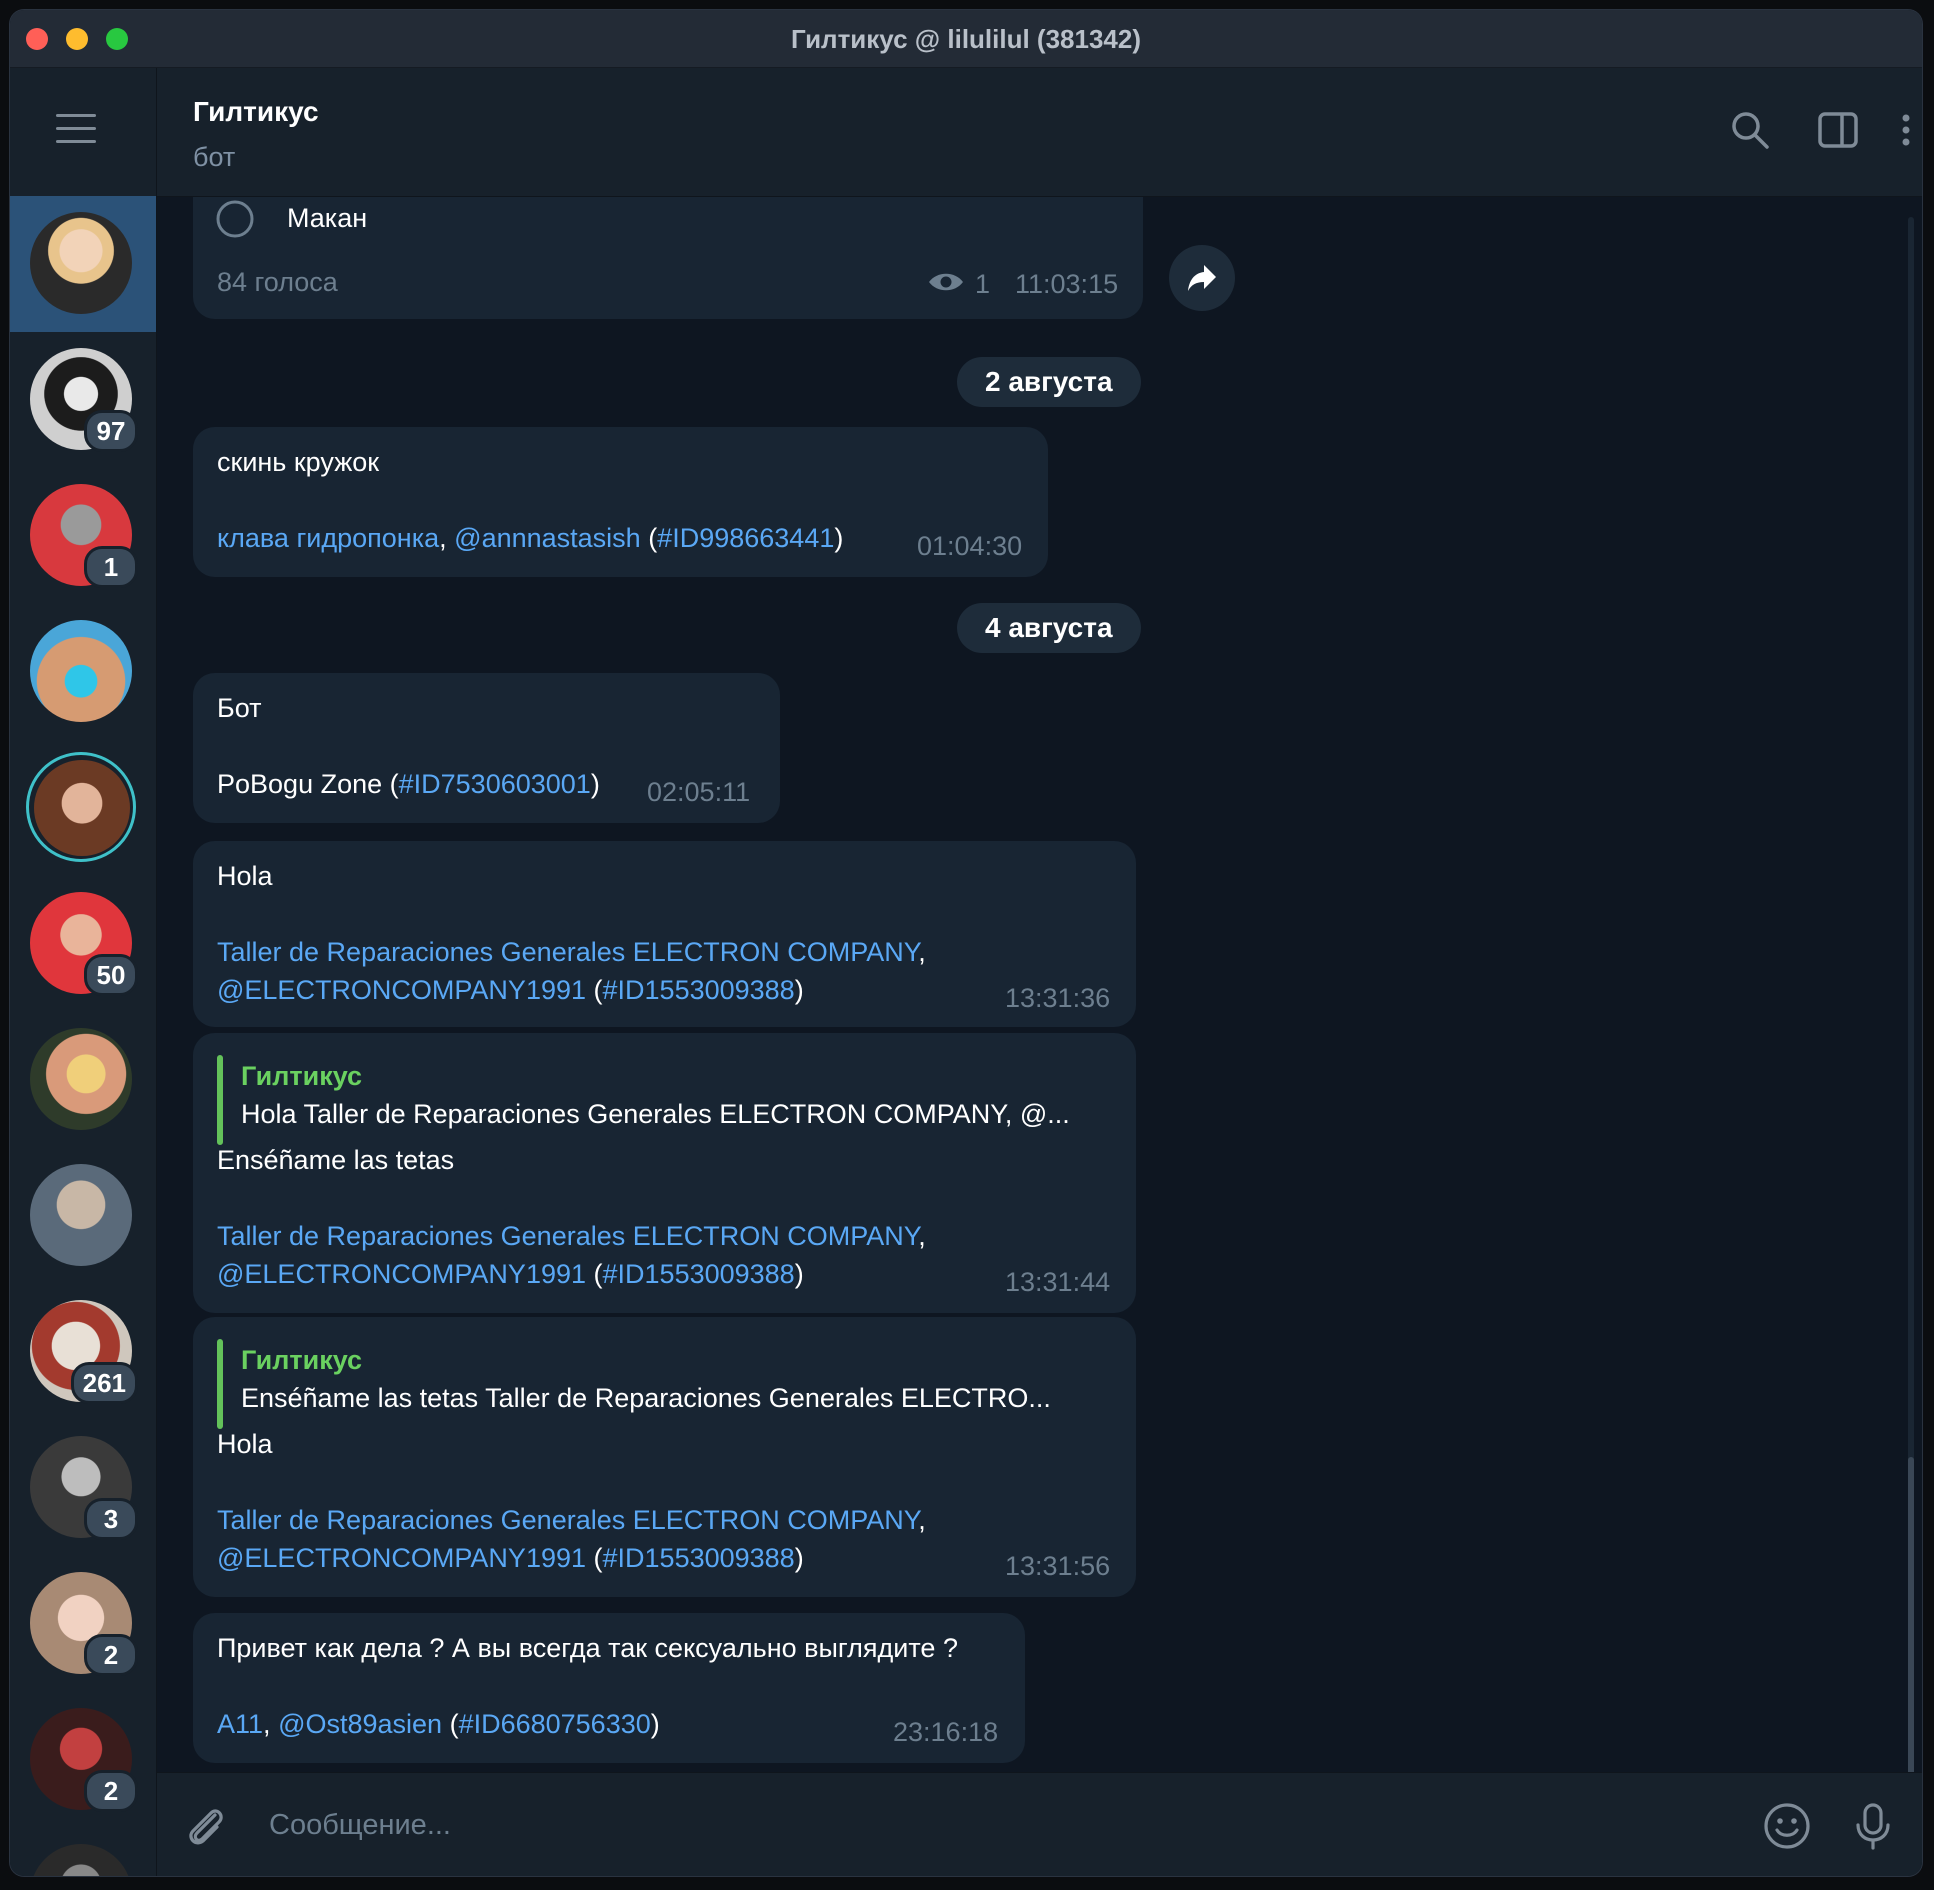  What do you see at coordinates (668, 258) in the screenshot?
I see `poll-message: Макан 84 голоса 1 11:03:15` at bounding box center [668, 258].